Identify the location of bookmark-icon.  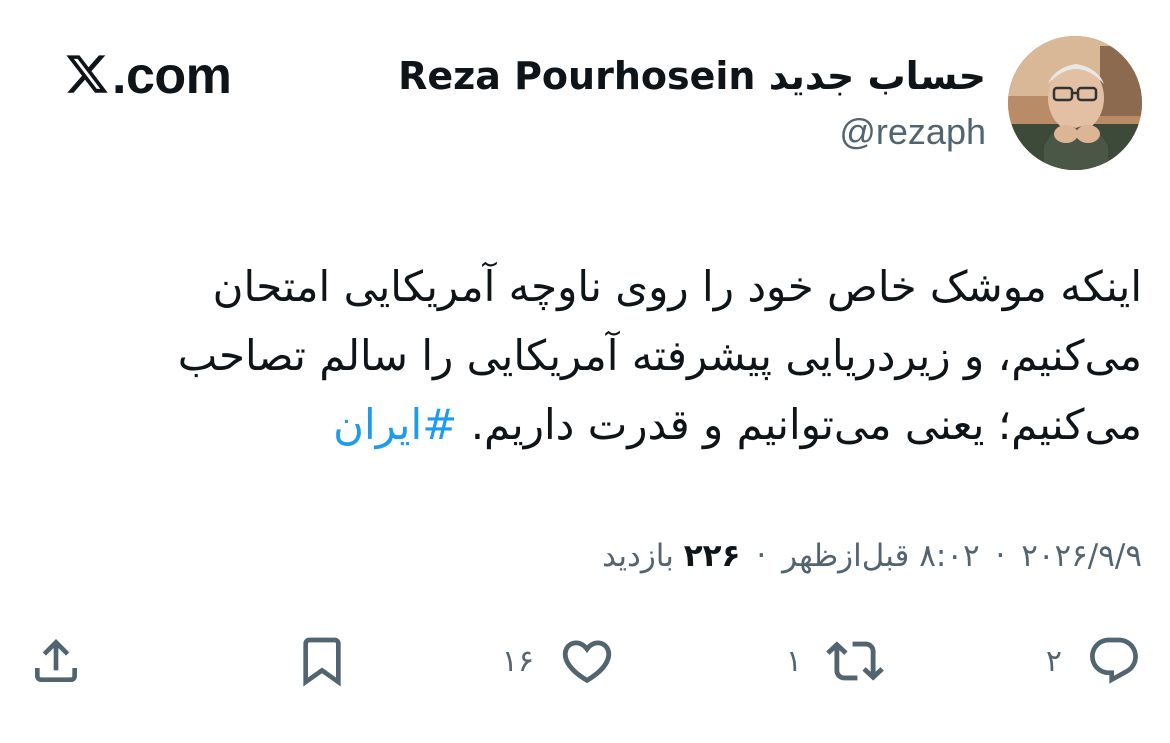
(322, 661).